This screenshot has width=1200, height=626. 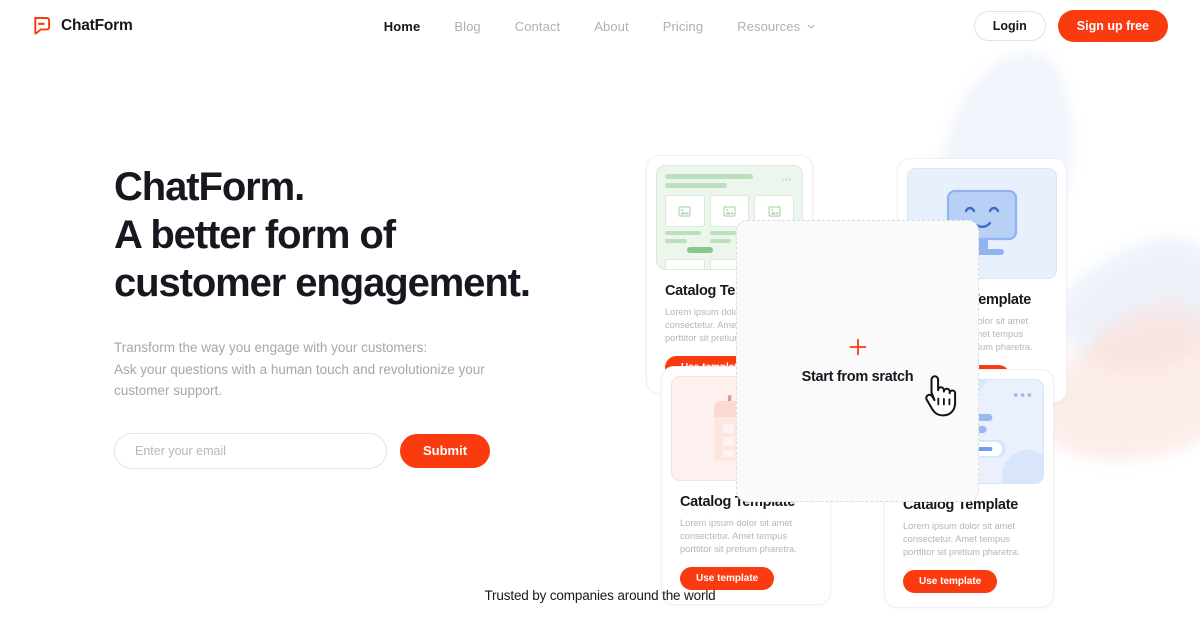 What do you see at coordinates (812, 26) in the screenshot?
I see `chevron-down-icon` at bounding box center [812, 26].